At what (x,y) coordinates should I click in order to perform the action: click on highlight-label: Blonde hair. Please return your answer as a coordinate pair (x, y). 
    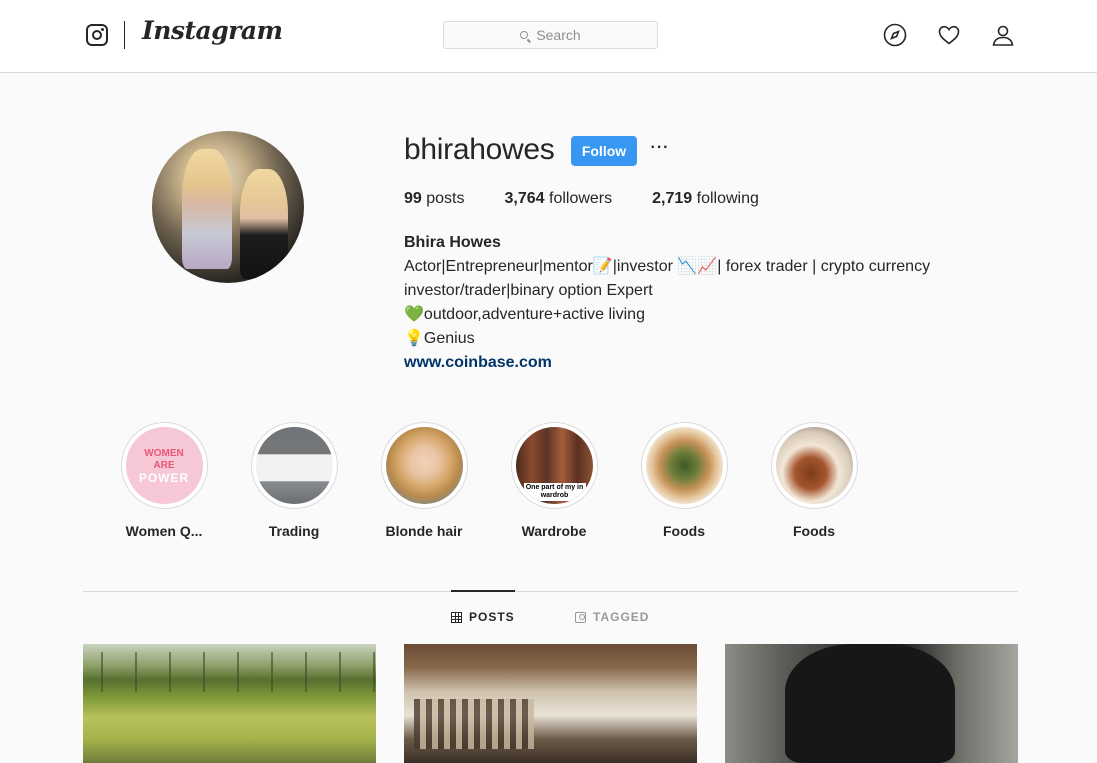
    Looking at the image, I should click on (424, 531).